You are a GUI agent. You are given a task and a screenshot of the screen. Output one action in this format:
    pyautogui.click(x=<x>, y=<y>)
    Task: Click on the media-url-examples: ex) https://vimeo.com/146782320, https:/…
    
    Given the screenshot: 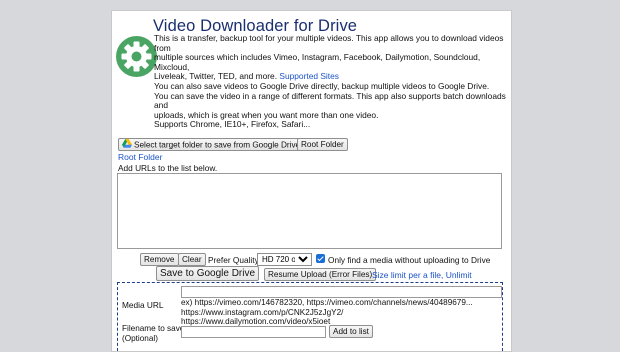 What is the action you would take?
    pyautogui.click(x=327, y=312)
    